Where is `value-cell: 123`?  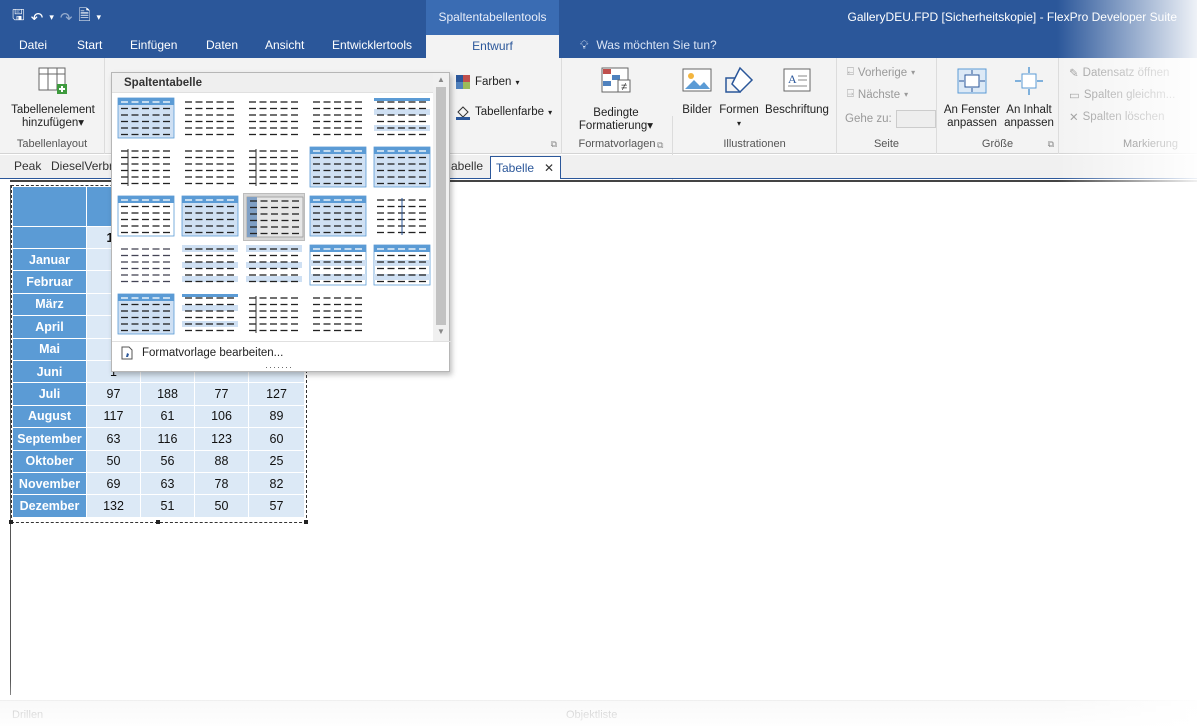
value-cell: 123 is located at coordinates (221, 439).